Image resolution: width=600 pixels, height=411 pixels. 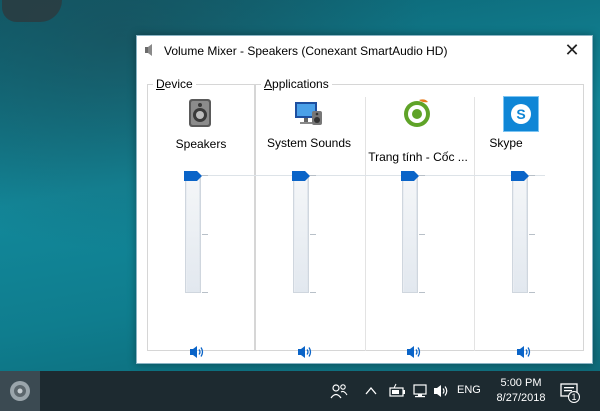 I want to click on people-icon, so click(x=339, y=391).